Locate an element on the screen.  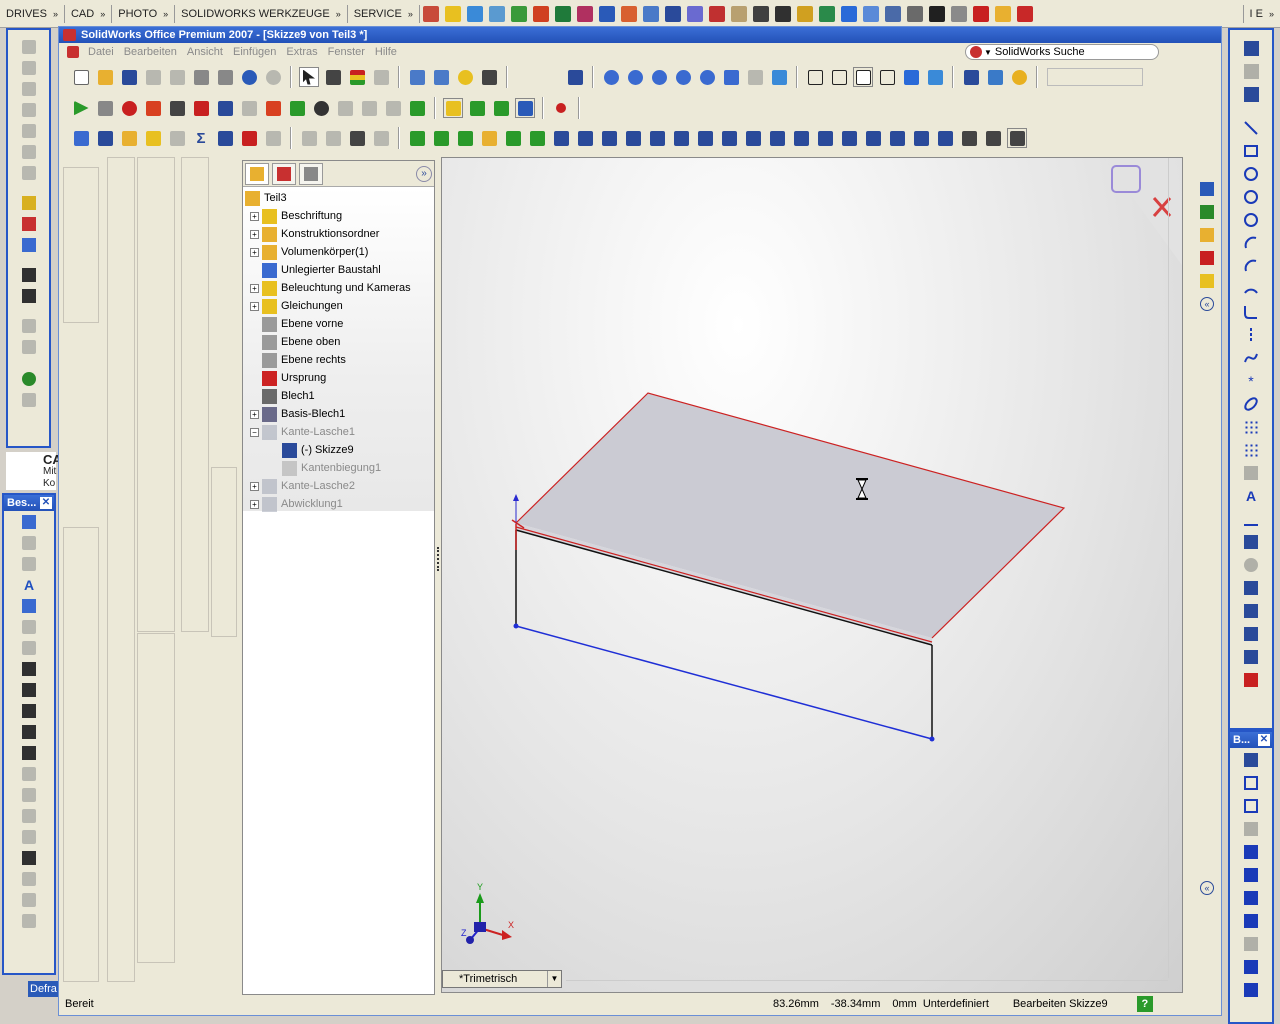
sketch-icon is located at coordinates (1251, 48).